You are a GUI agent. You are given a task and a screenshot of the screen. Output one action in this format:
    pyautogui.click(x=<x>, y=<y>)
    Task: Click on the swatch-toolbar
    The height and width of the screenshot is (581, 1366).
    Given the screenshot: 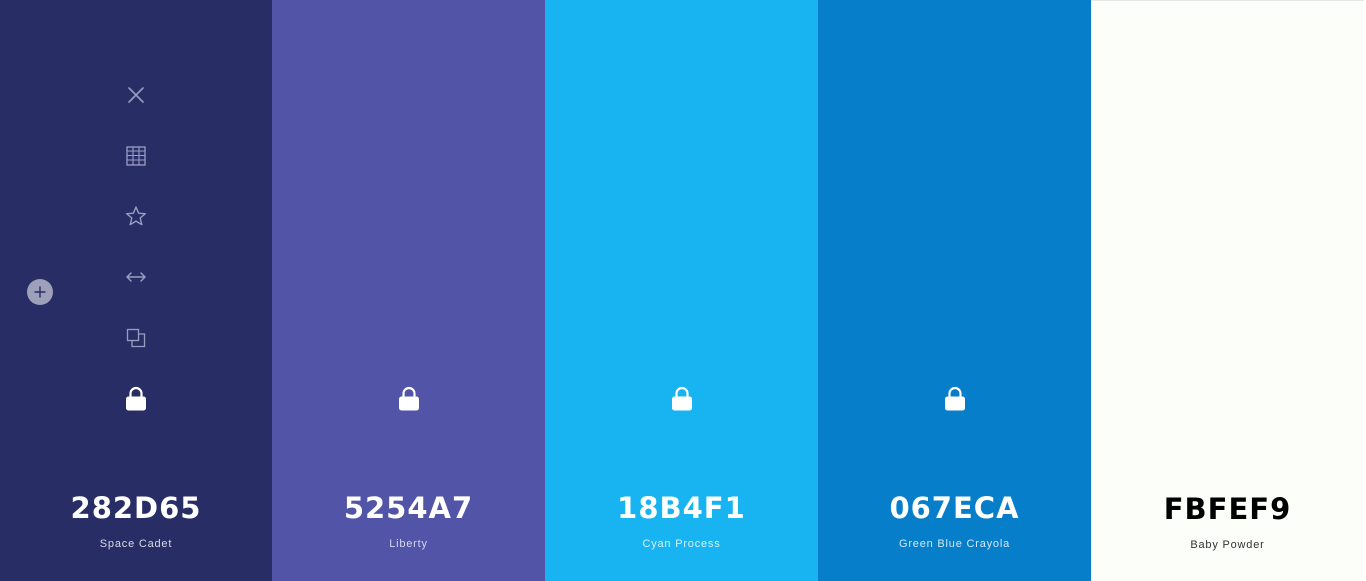 What is the action you would take?
    pyautogui.click(x=136, y=229)
    